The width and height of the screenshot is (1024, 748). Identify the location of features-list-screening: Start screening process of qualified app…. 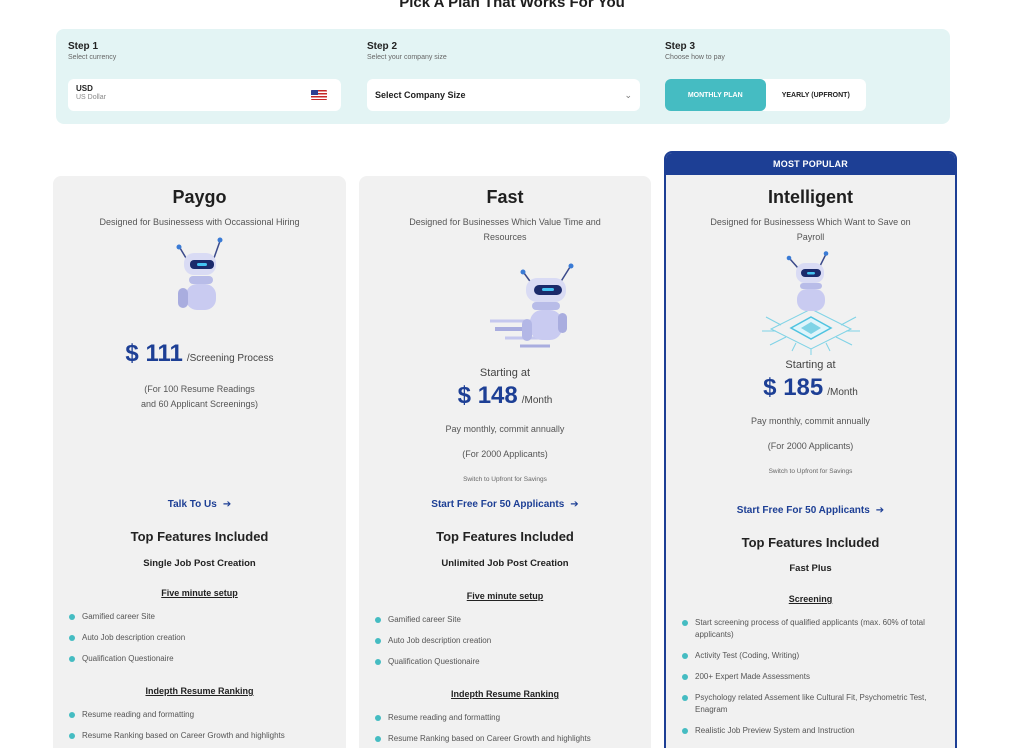
(810, 677).